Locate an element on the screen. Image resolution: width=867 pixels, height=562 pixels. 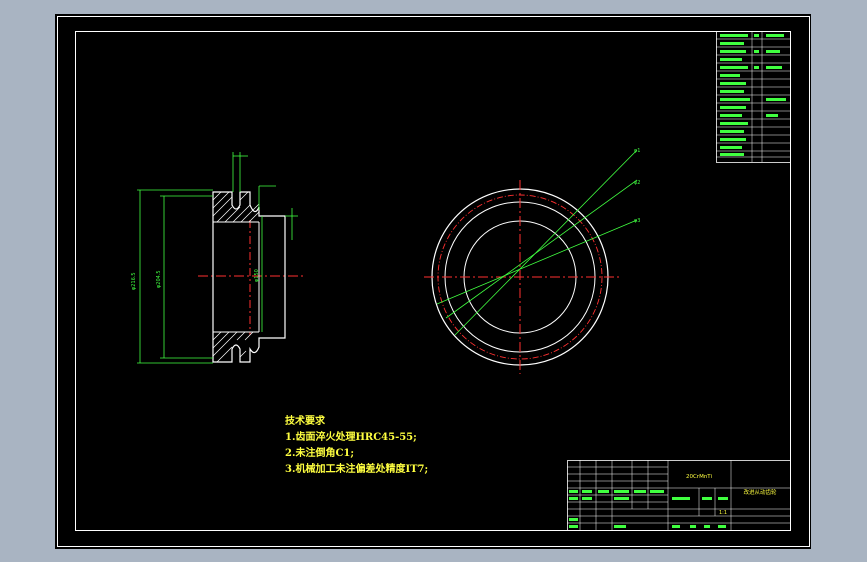
requirement-2: 2.未注倒角C1; is located at coordinates (320, 453).